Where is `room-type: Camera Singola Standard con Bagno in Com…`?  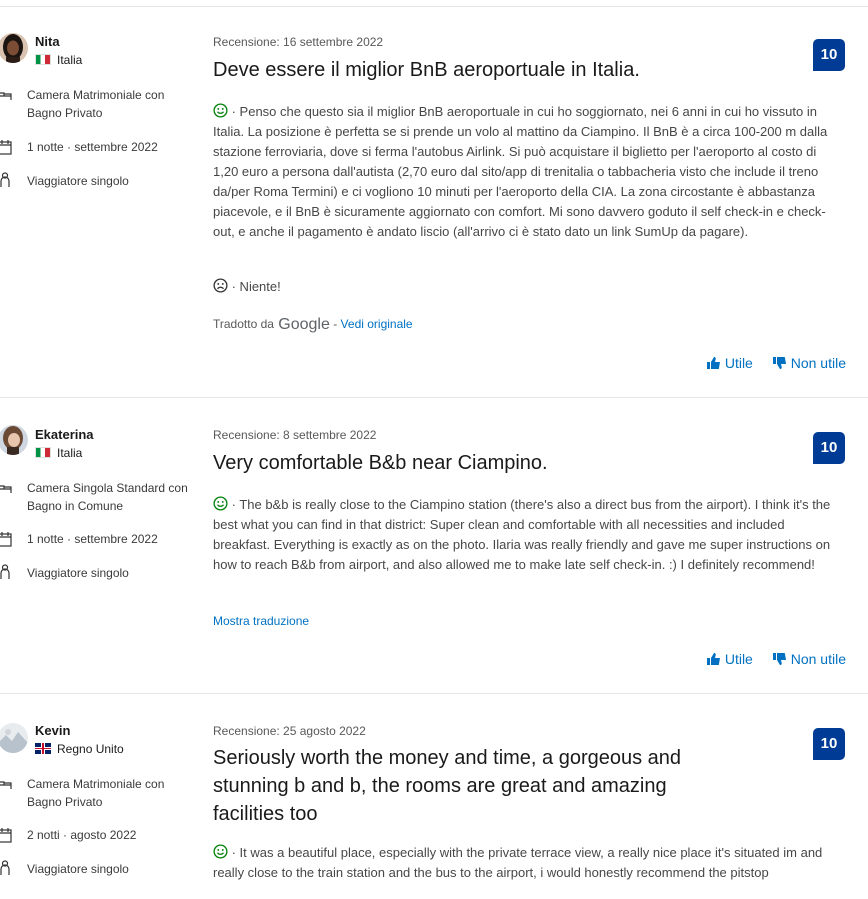
room-type: Camera Singola Standard con Bagno in Com… is located at coordinates (107, 497).